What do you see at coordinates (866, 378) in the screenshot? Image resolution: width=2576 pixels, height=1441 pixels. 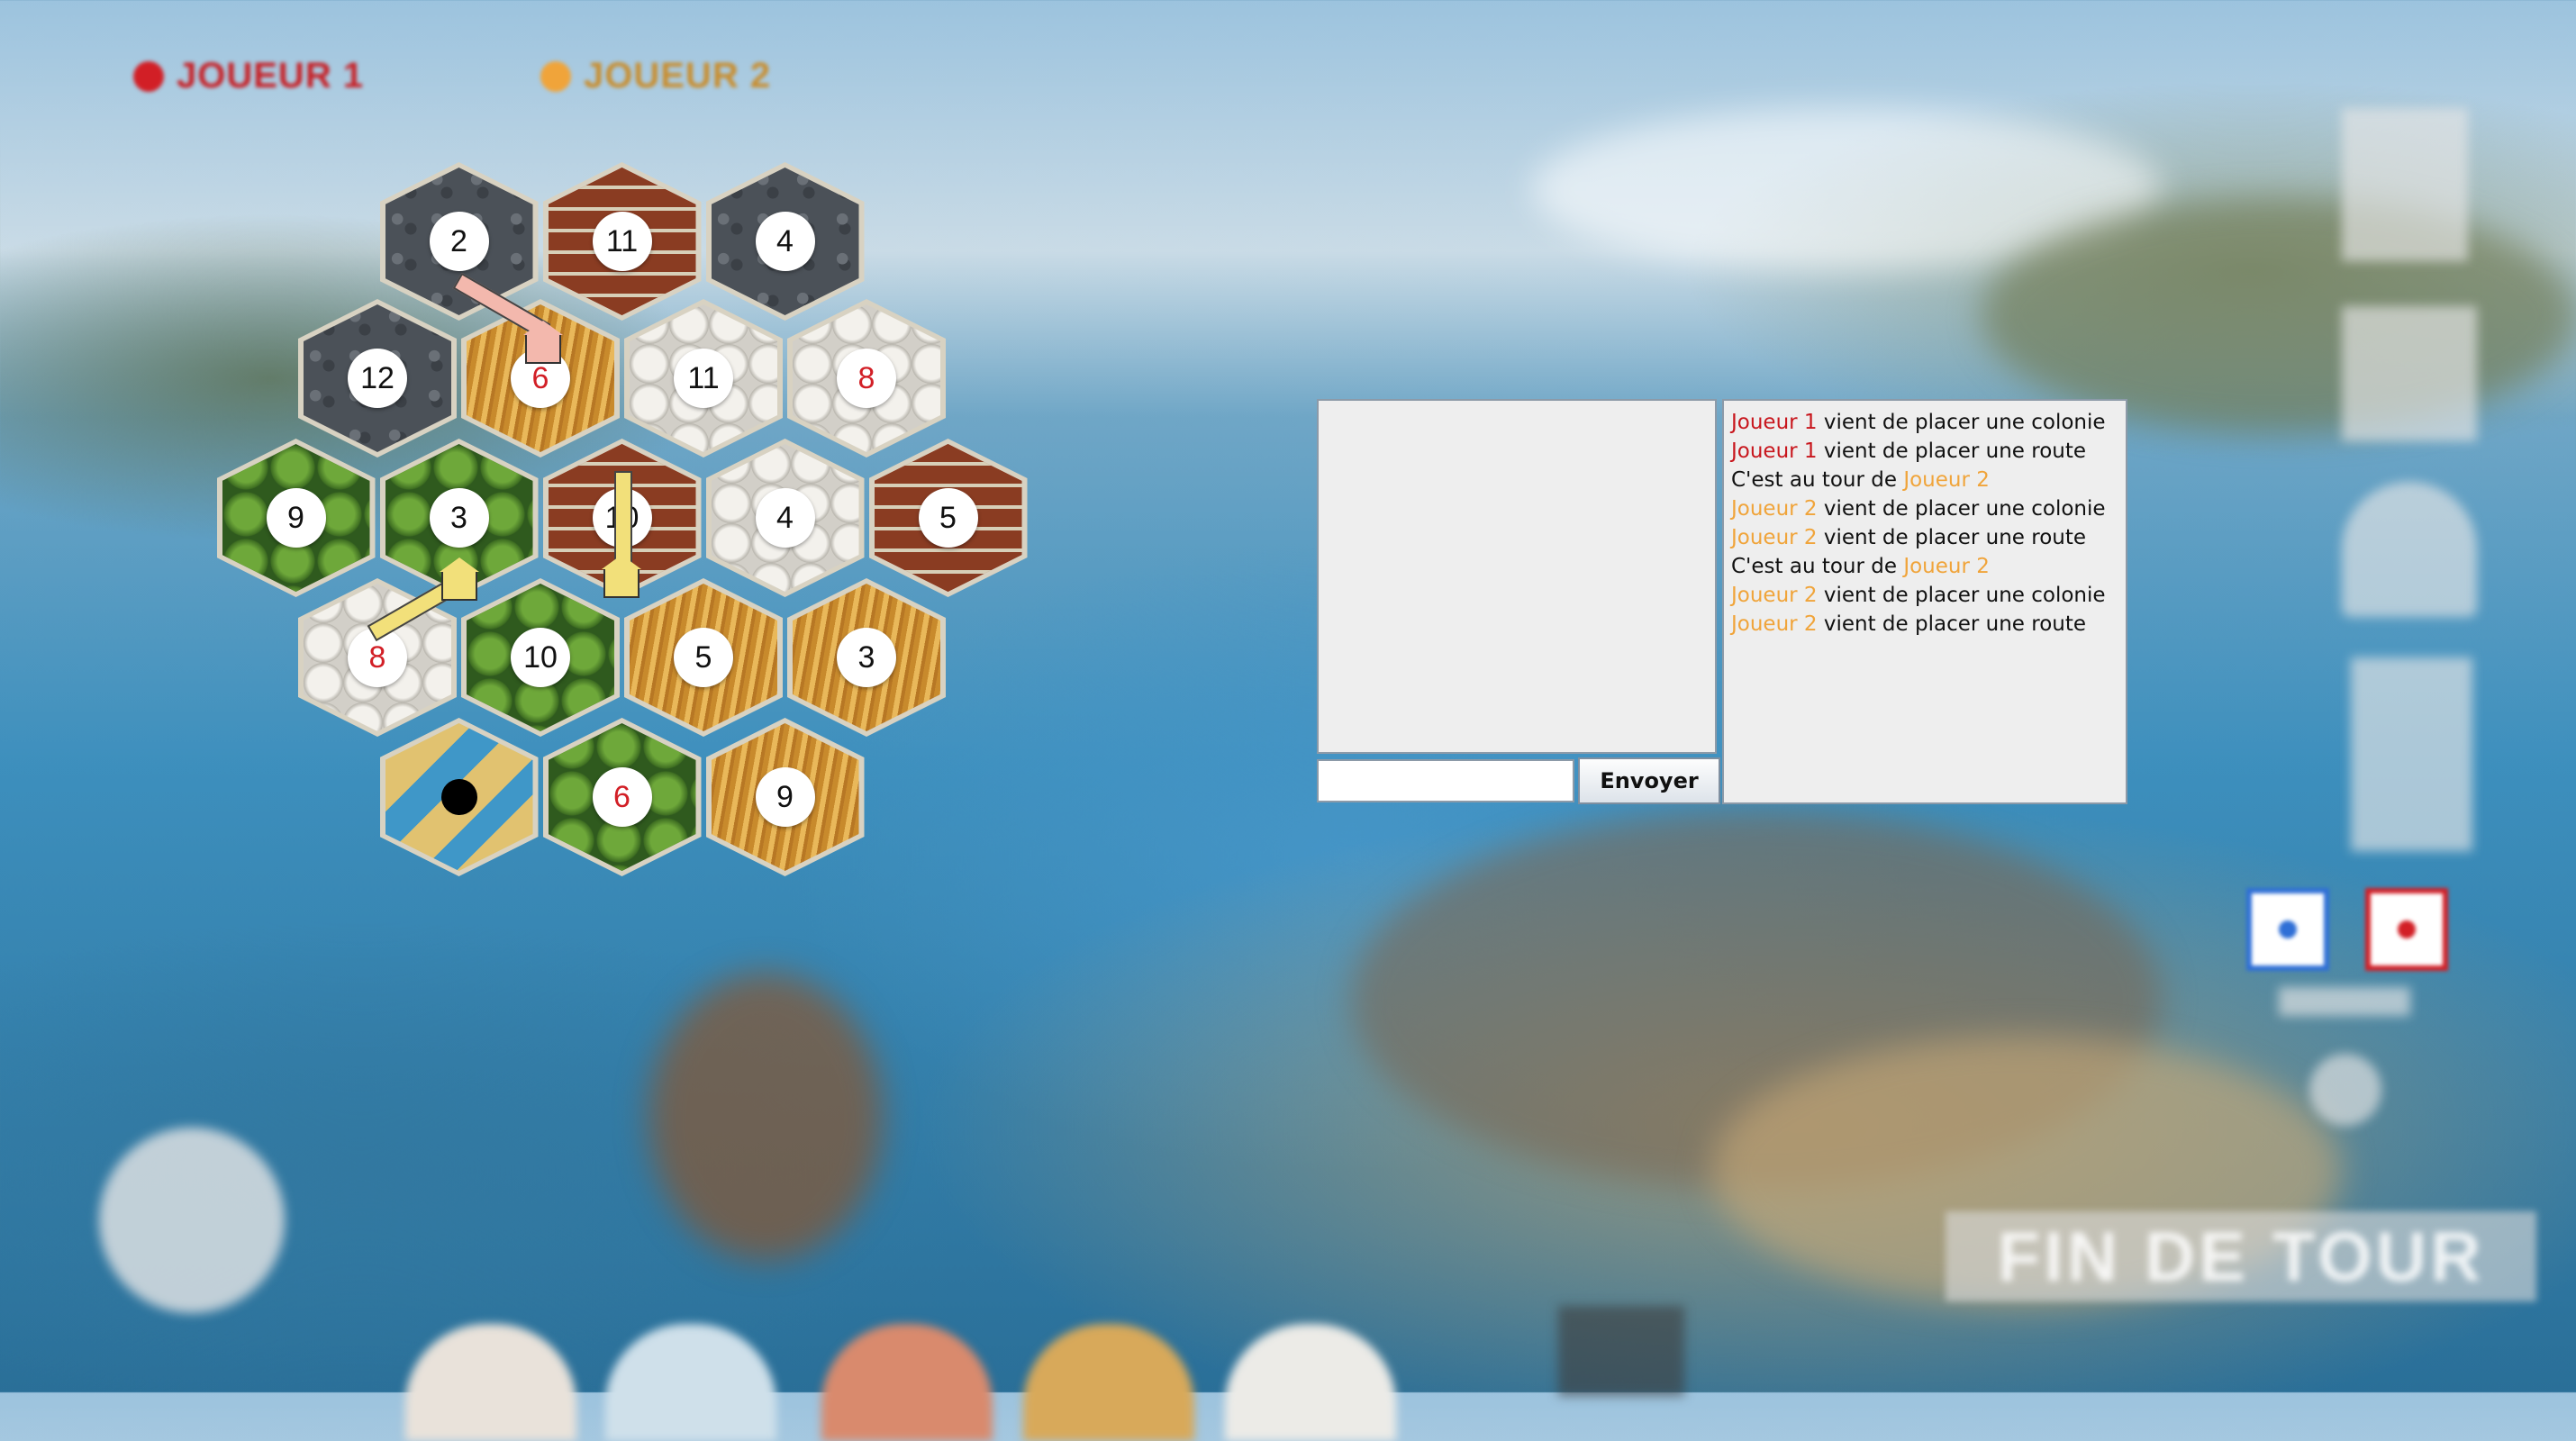 I see `number-token: 8` at bounding box center [866, 378].